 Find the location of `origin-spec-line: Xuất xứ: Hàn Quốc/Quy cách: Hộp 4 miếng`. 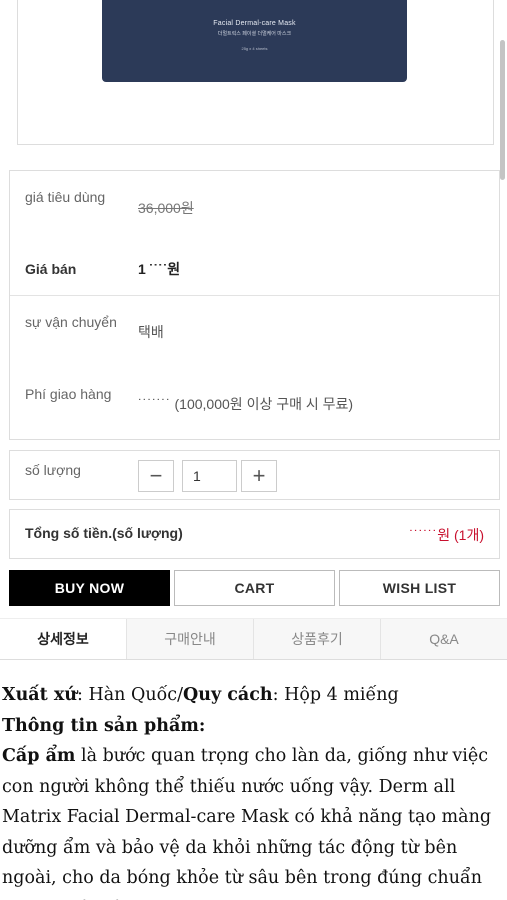

origin-spec-line: Xuất xứ: Hàn Quốc/Quy cách: Hộp 4 miếng is located at coordinates (253, 695).